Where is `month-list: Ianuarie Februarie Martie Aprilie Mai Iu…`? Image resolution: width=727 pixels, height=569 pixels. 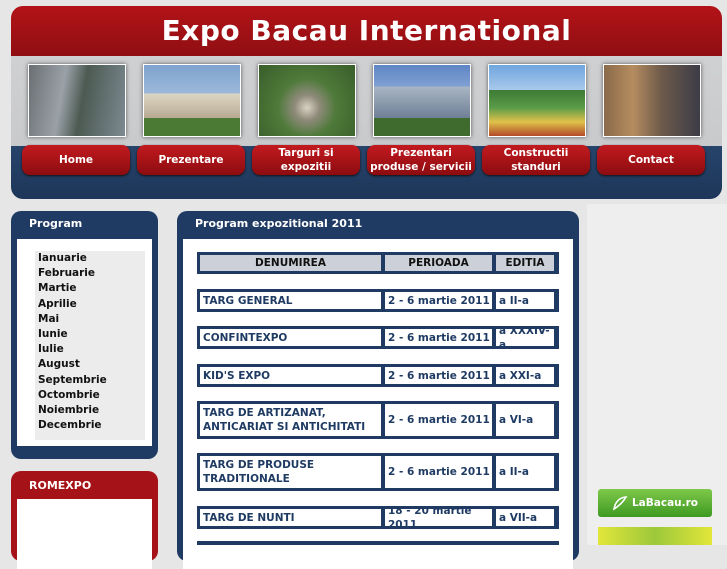
month-list: Ianuarie Februarie Martie Aprilie Mai Iu… is located at coordinates (90, 345).